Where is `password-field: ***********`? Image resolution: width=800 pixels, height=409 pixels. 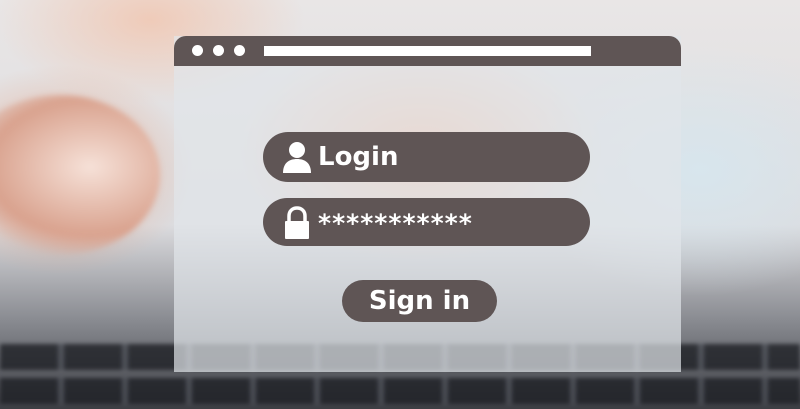 password-field: *********** is located at coordinates (426, 222).